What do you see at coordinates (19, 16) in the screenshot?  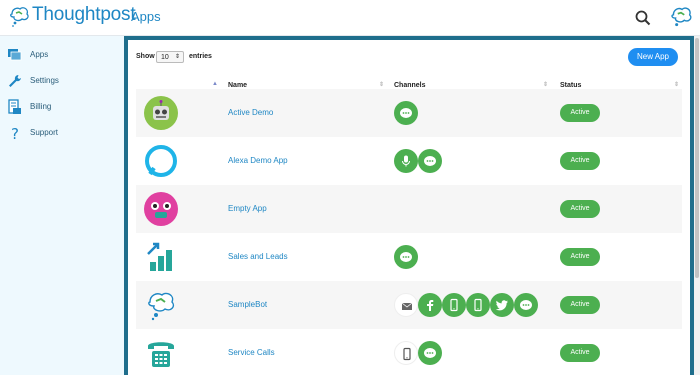 I see `thoughtpost-logo-icon` at bounding box center [19, 16].